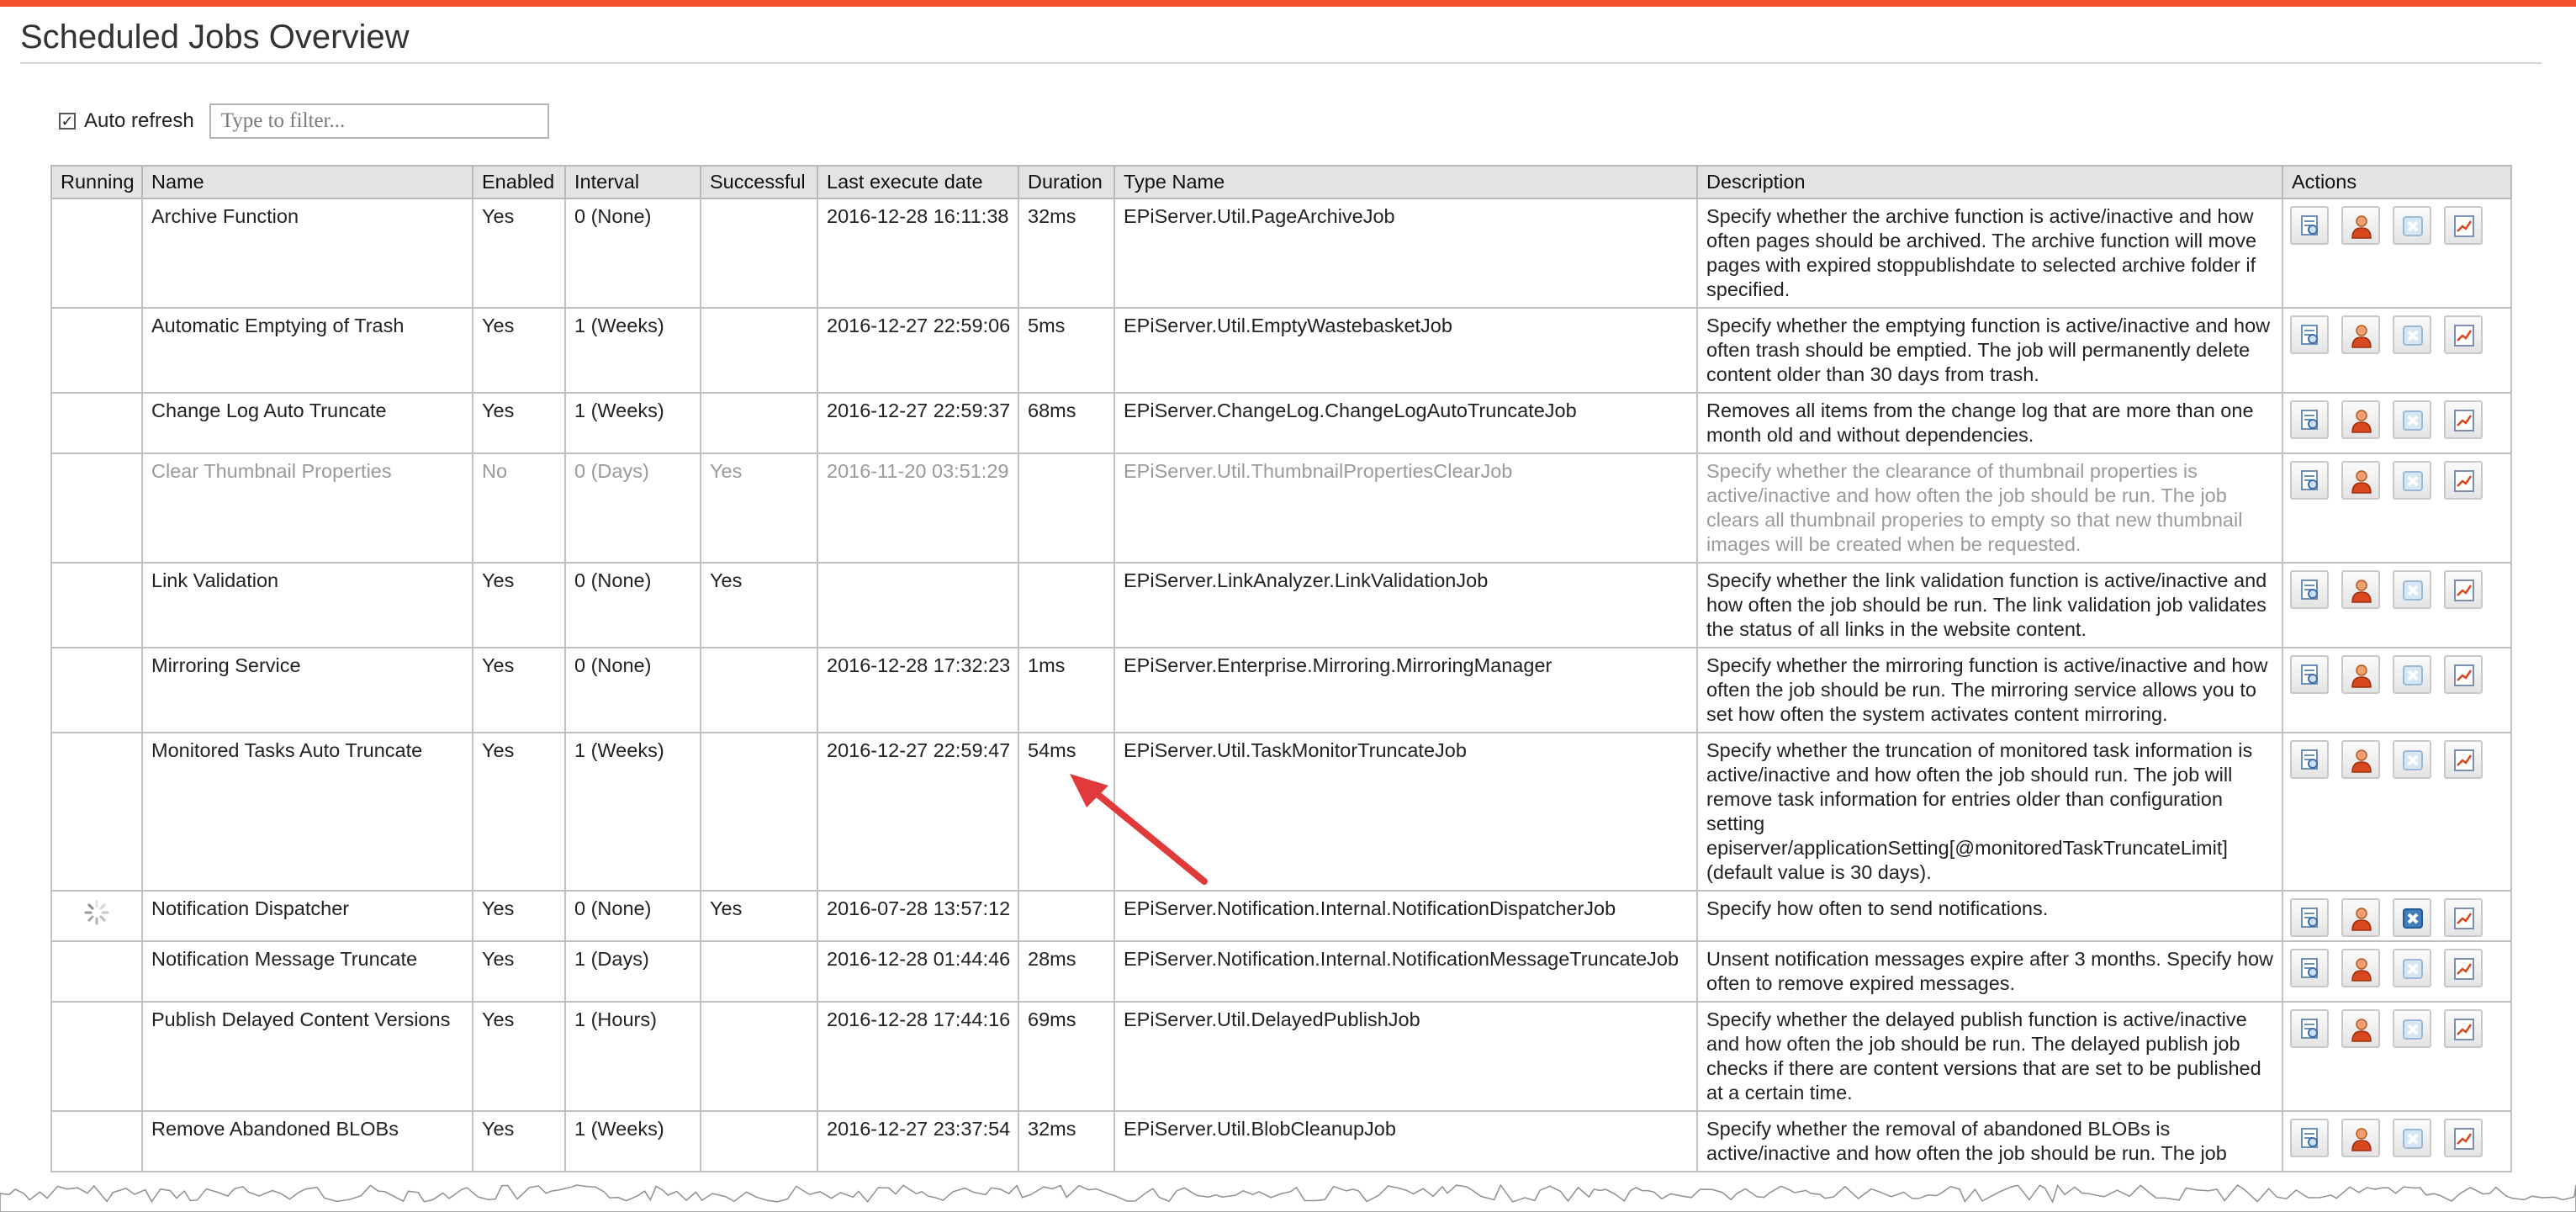  I want to click on col-header-interval: Interval, so click(632, 182).